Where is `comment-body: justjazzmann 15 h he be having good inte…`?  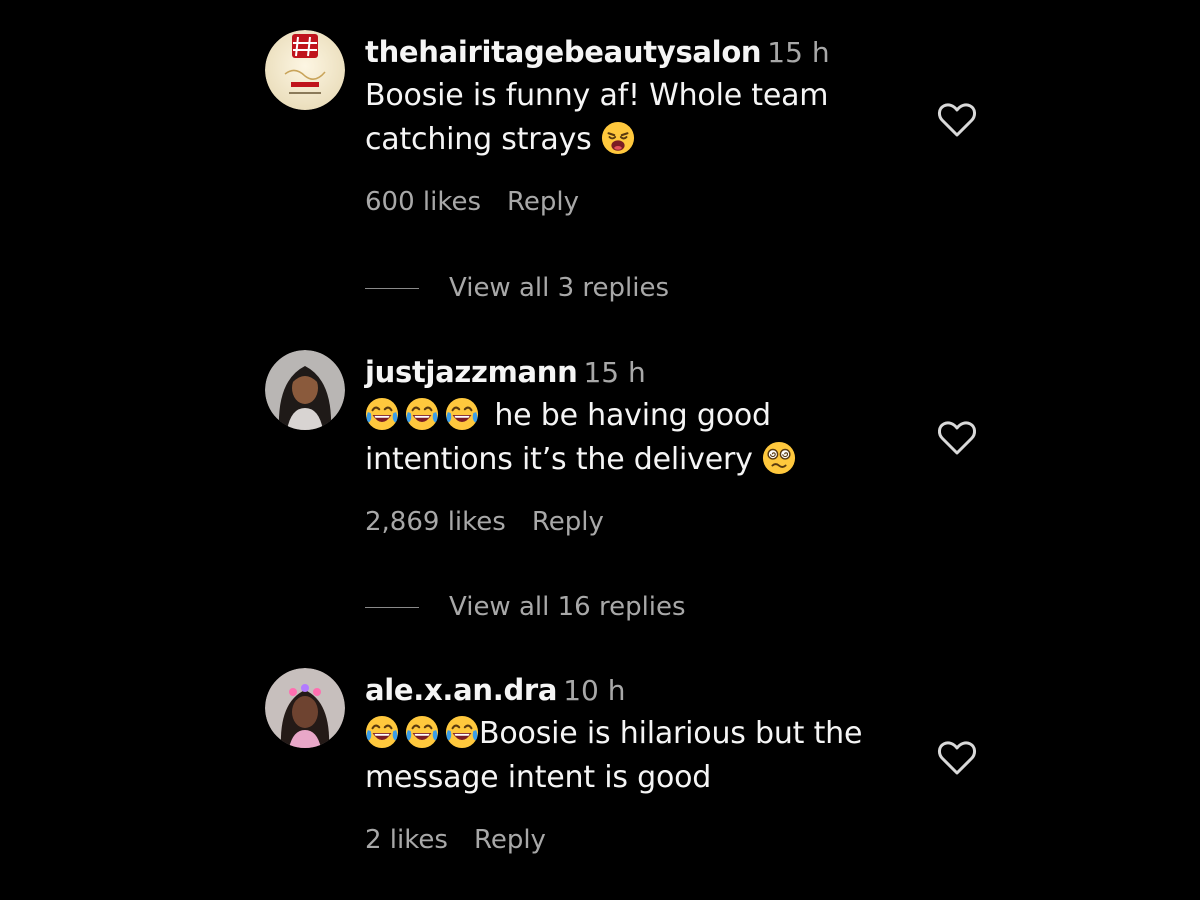 comment-body: justjazzmann 15 h he be having good inte… is located at coordinates (645, 446).